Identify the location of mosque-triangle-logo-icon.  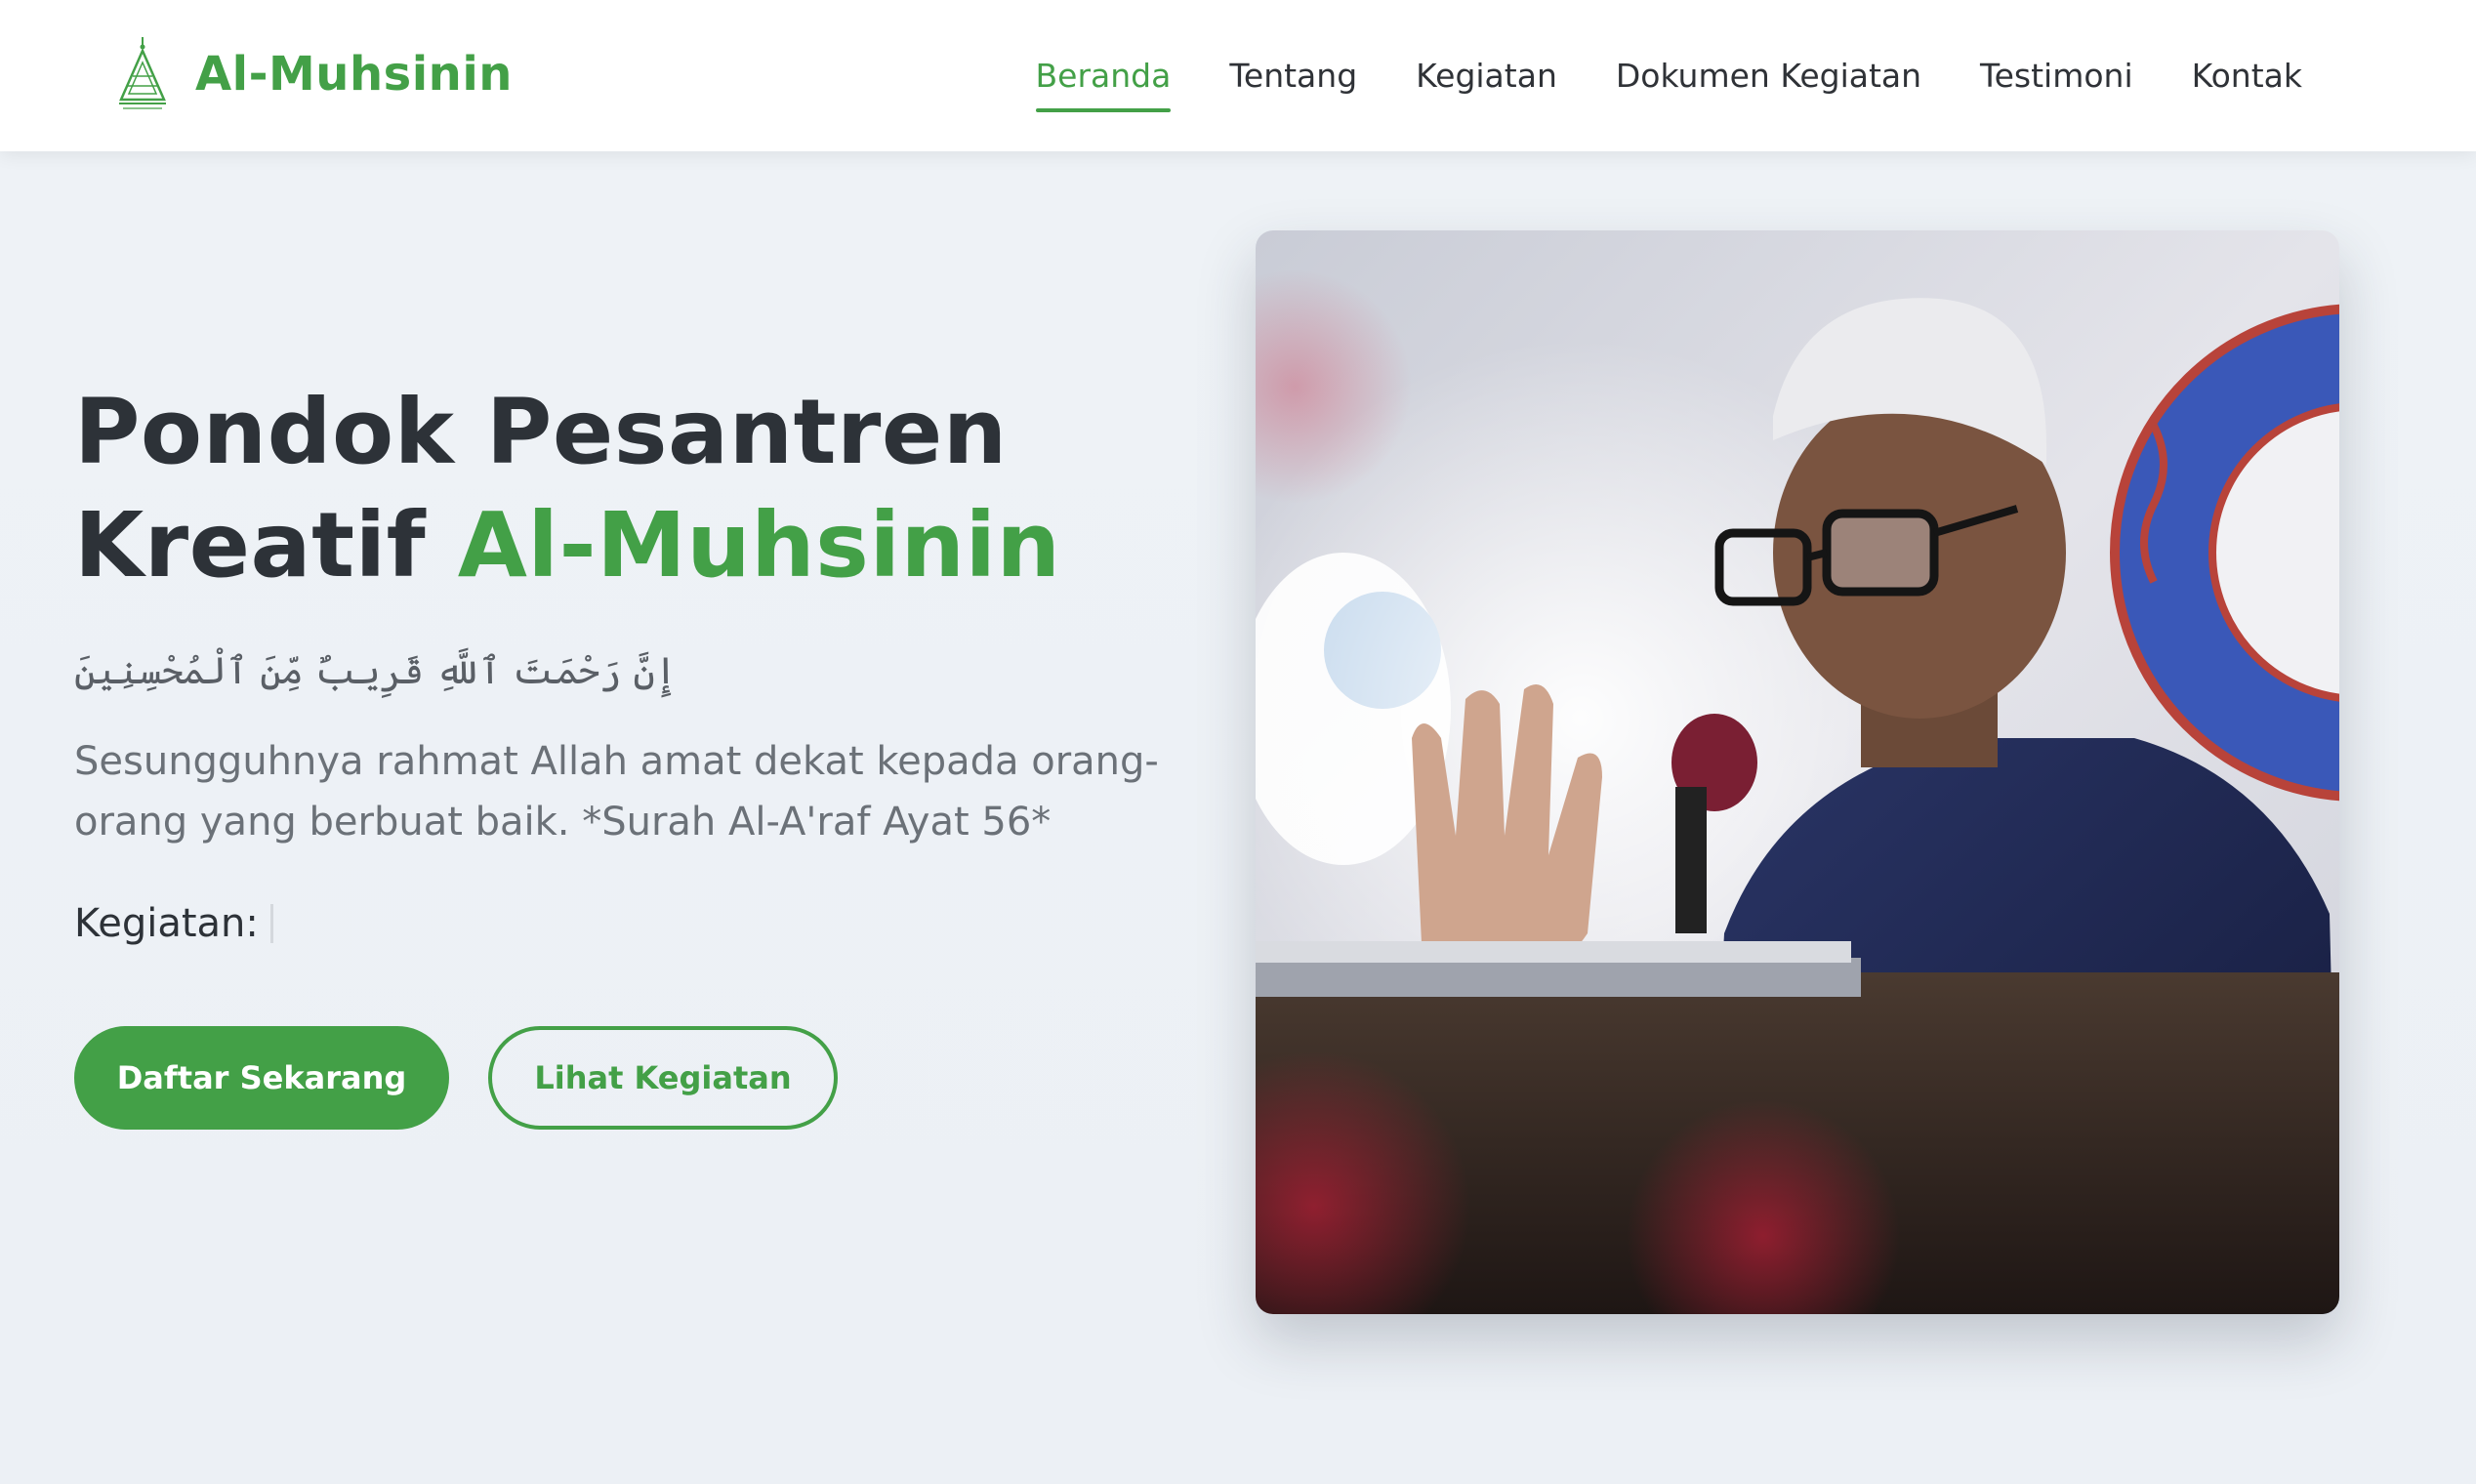
(142, 73).